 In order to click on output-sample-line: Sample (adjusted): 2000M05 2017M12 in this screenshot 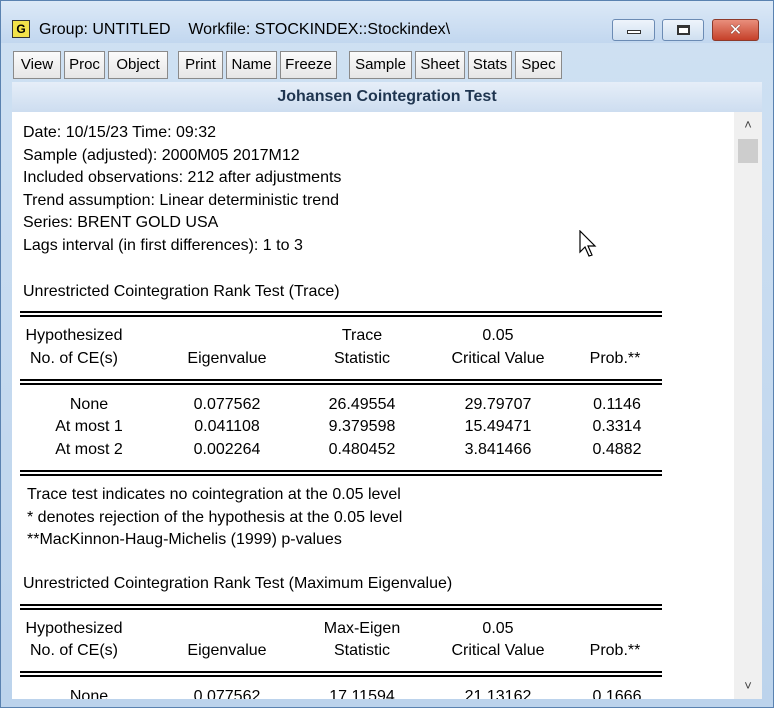, I will do `click(161, 155)`.